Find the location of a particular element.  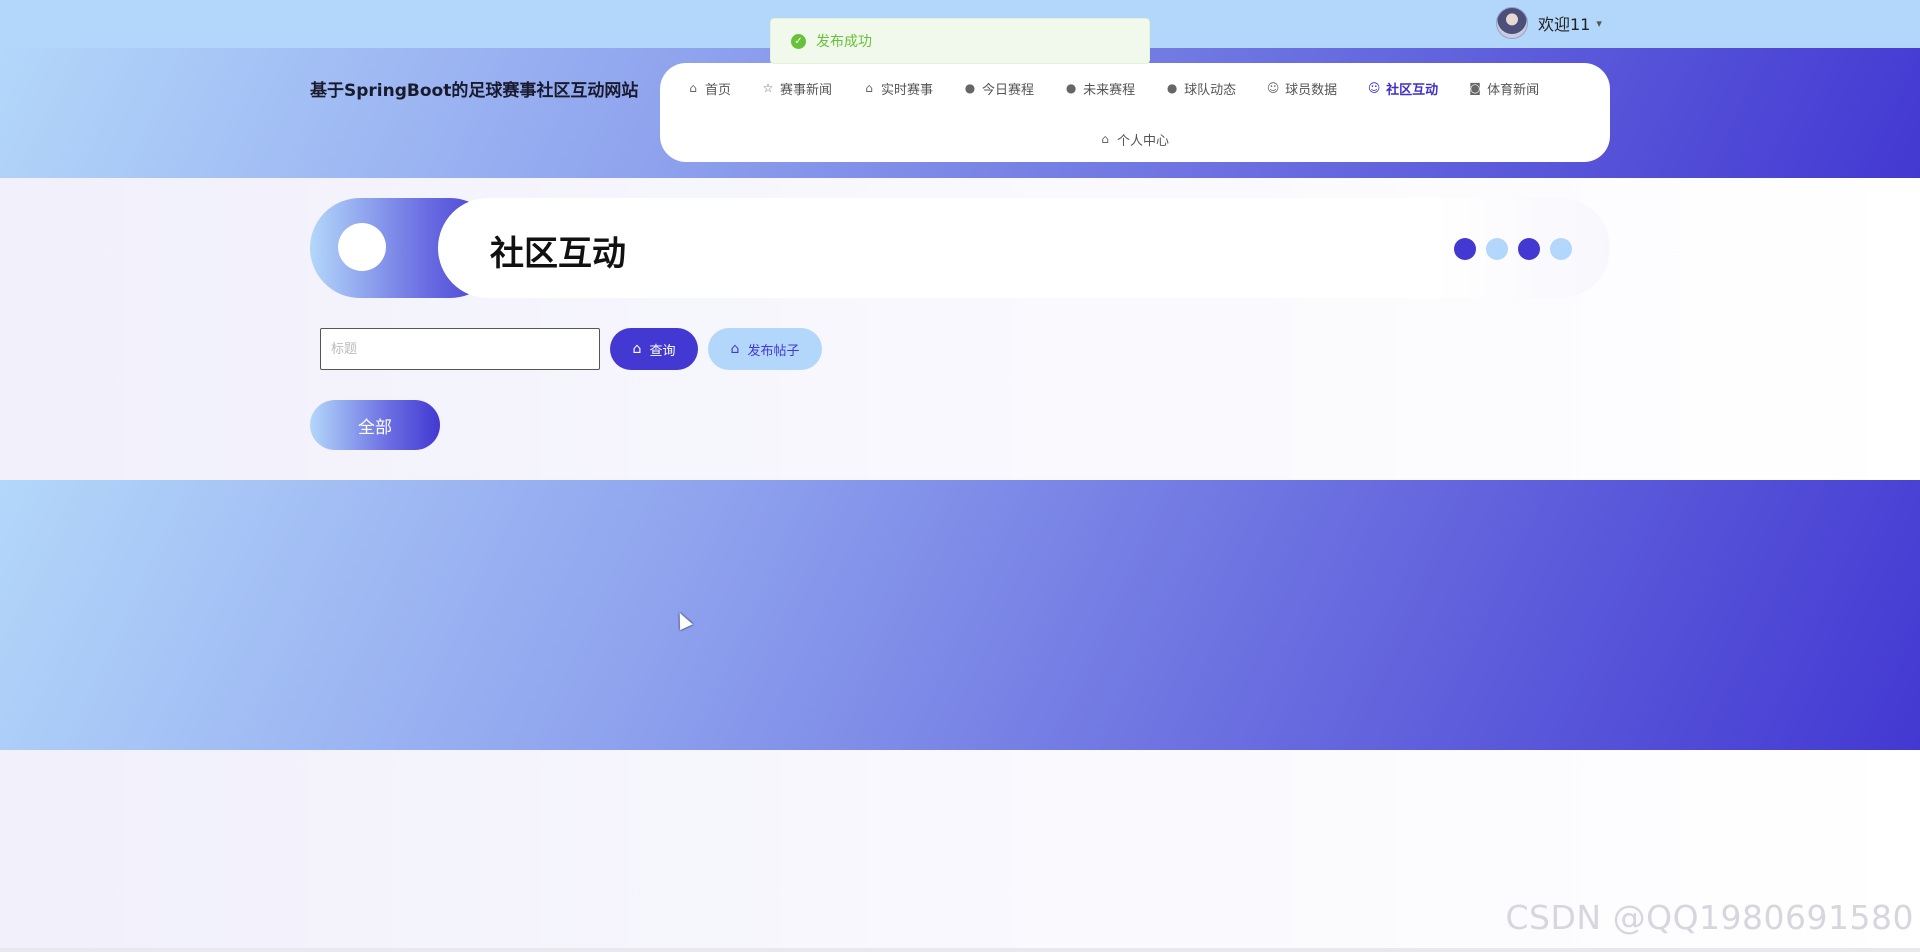

nav-item-live-match: ⌂ 实时赛事 is located at coordinates (897, 88).